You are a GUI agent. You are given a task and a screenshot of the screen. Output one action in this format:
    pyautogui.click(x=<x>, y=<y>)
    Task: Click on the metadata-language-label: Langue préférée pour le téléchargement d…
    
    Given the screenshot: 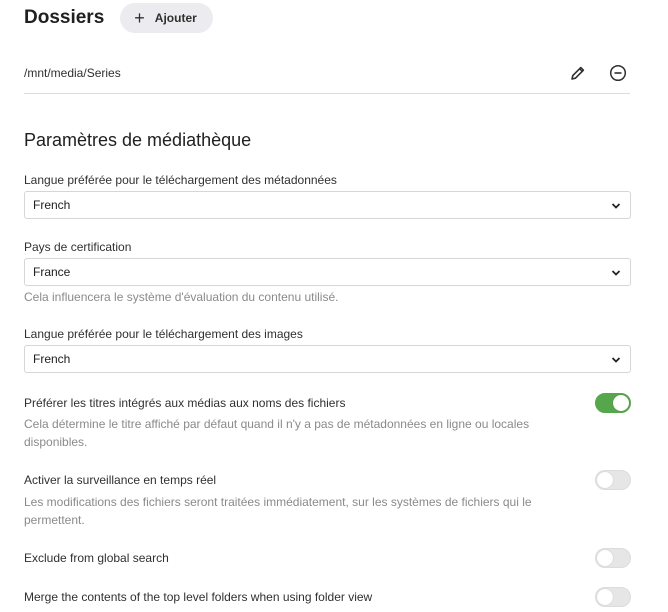 What is the action you would take?
    pyautogui.click(x=180, y=180)
    